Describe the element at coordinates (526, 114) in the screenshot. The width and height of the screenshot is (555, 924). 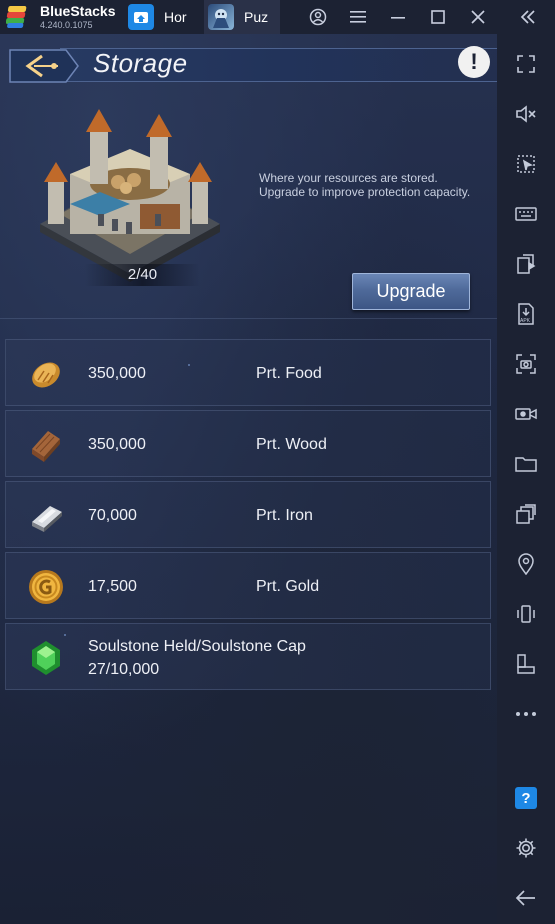
I see `volume-mute-icon` at that location.